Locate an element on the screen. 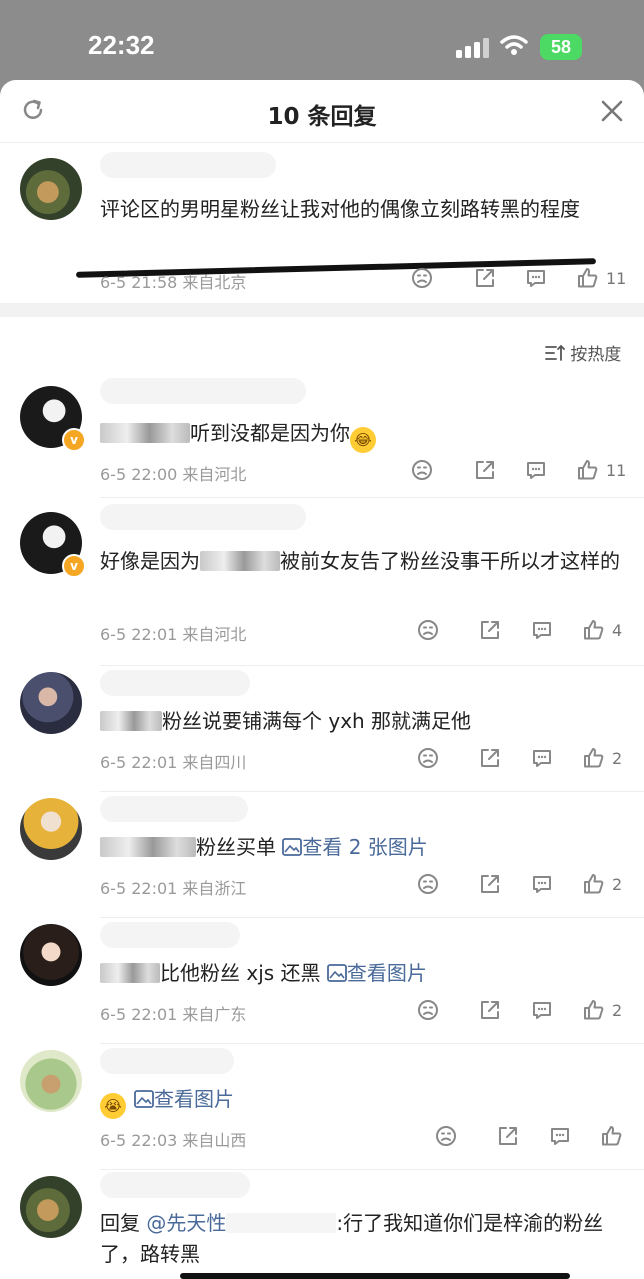 The height and width of the screenshot is (1279, 644). reply-meta: 6-5 22:03 来自山西 is located at coordinates (362, 1137).